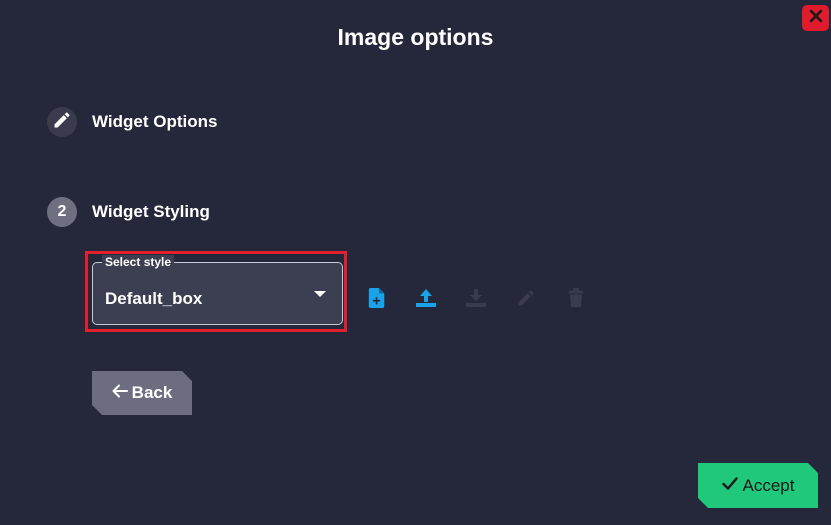  I want to click on delete-icon, so click(576, 298).